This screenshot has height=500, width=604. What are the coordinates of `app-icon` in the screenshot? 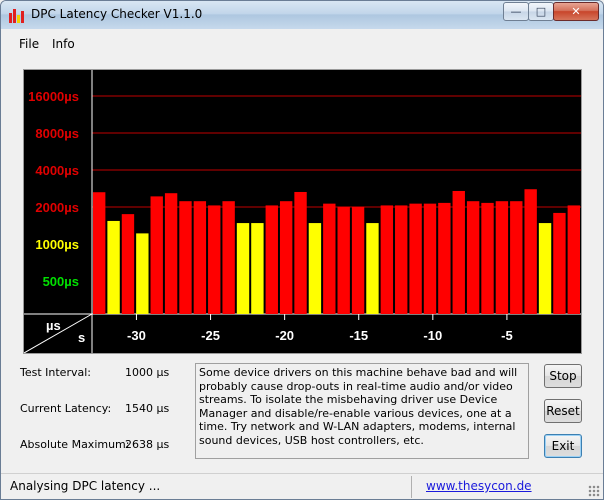 It's located at (17, 15).